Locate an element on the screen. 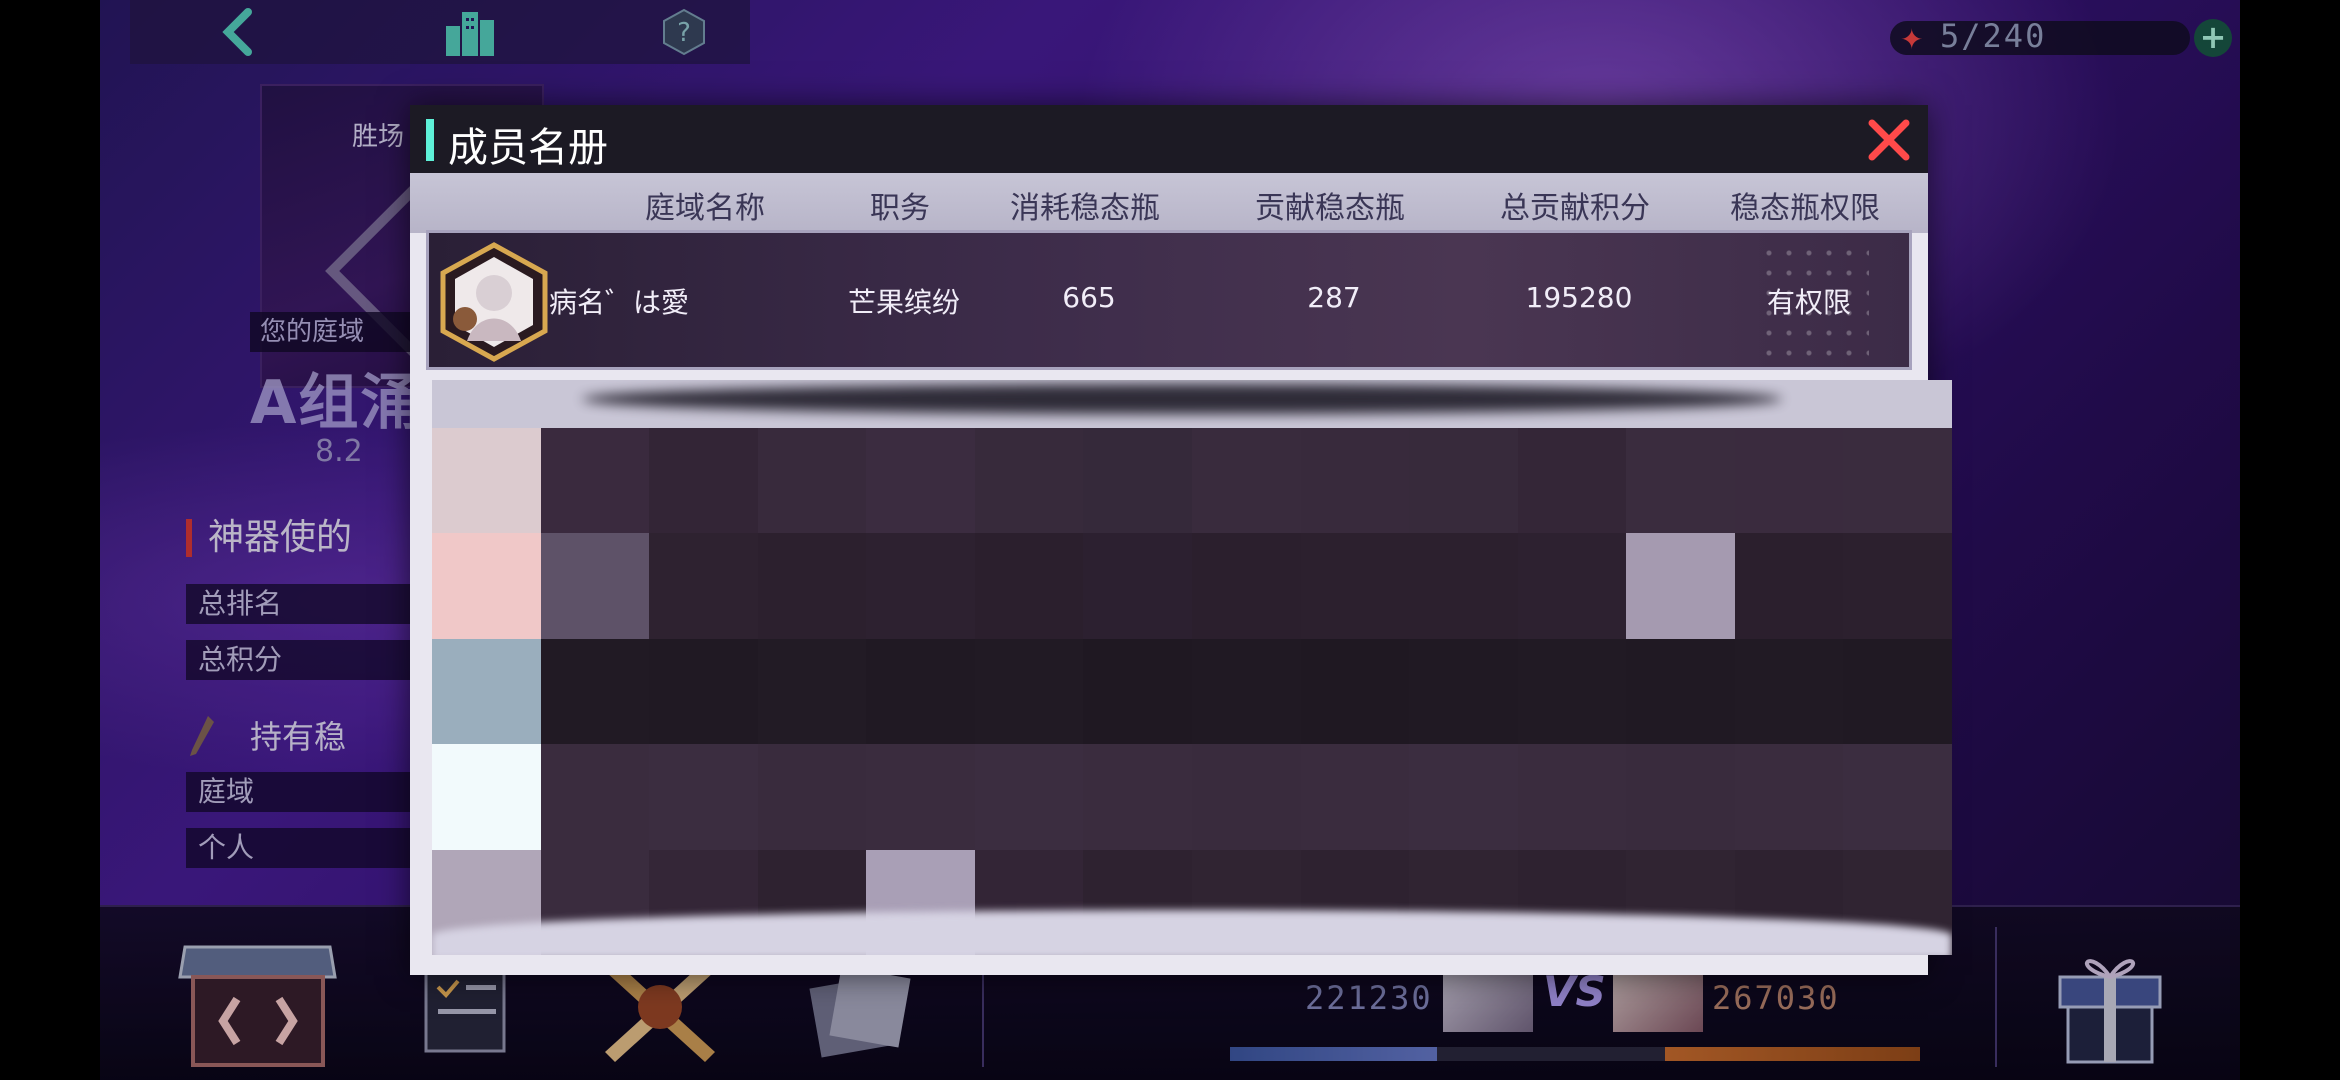  close-icon is located at coordinates (1889, 140).